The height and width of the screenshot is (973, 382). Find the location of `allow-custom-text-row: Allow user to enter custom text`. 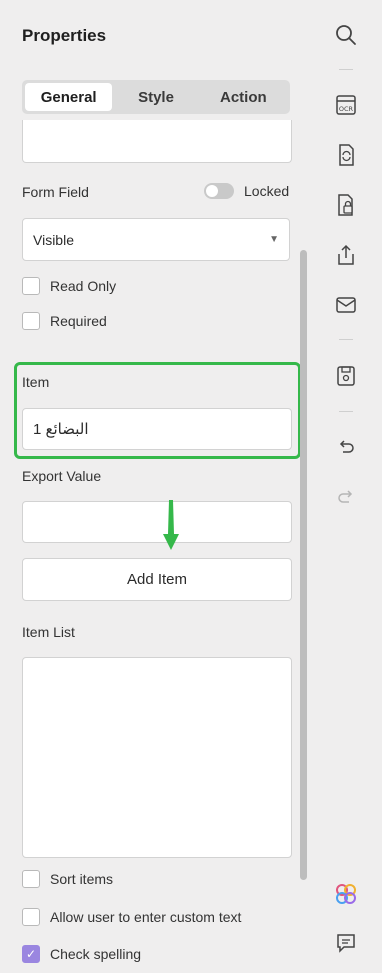

allow-custom-text-row: Allow user to enter custom text is located at coordinates (131, 917).